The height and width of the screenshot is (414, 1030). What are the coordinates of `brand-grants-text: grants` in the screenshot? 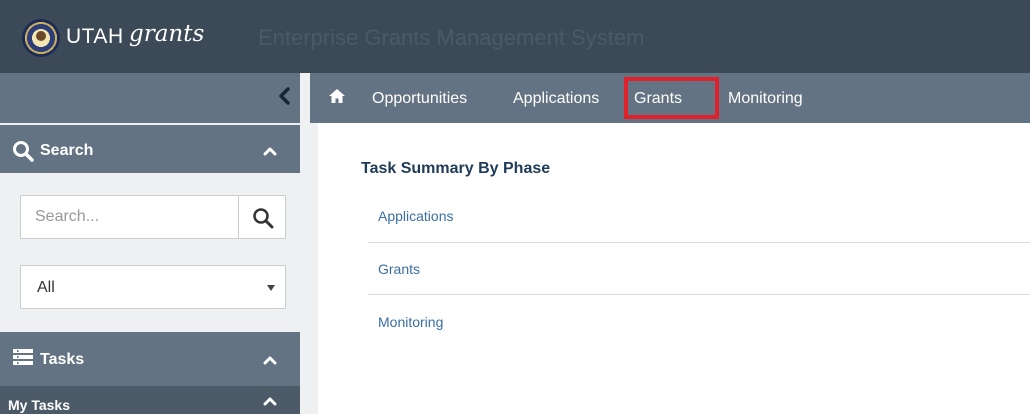 It's located at (166, 34).